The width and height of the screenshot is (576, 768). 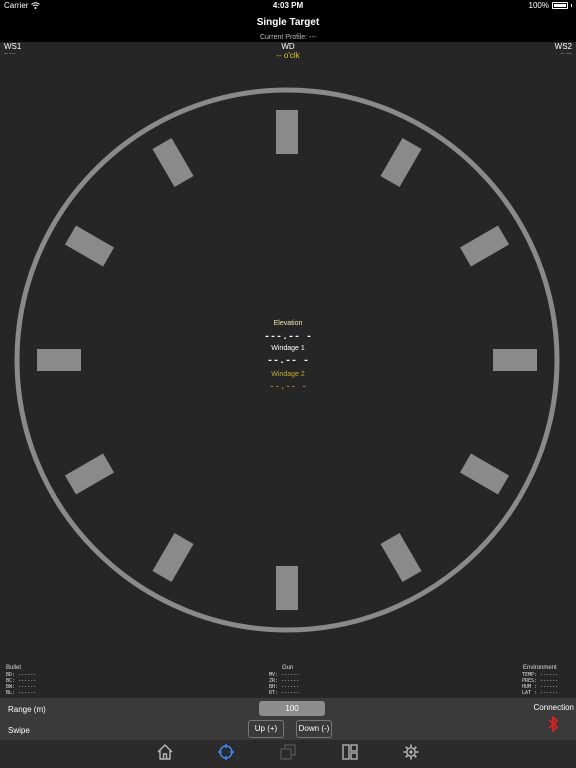 I want to click on up-button: Up (+), so click(x=266, y=729).